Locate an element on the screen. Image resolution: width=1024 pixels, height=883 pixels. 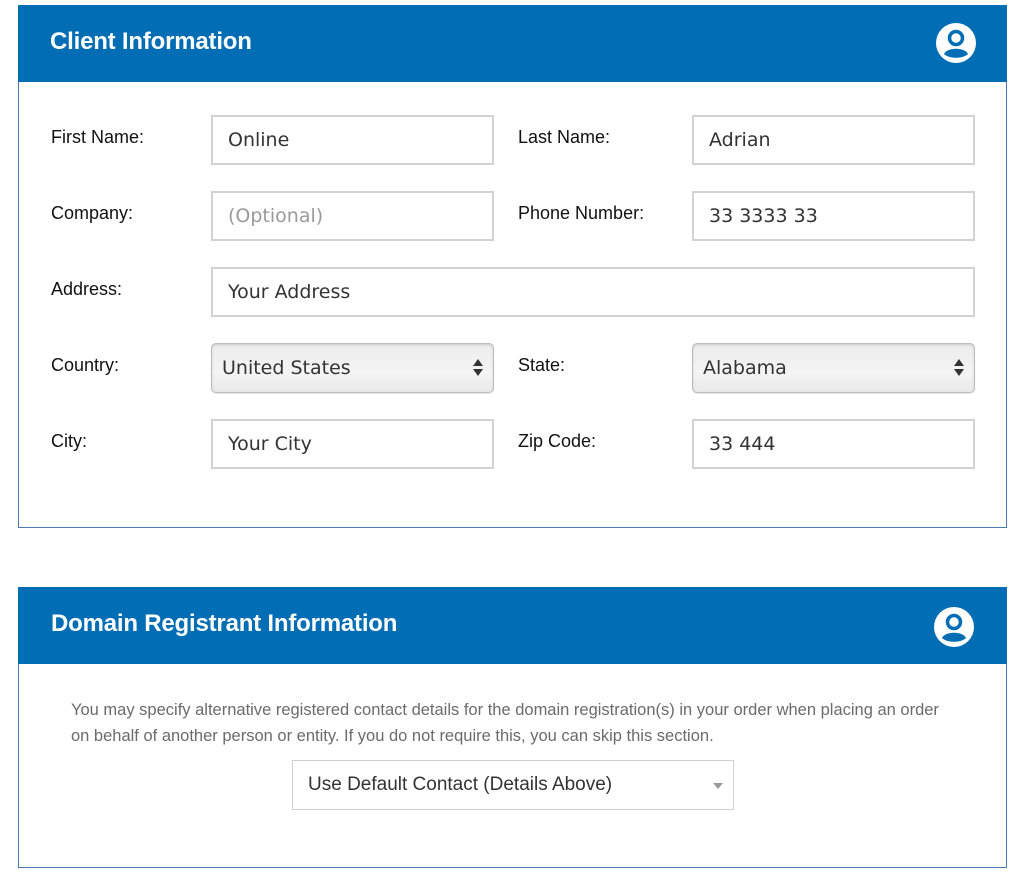
first-name-input: Online is located at coordinates (352, 140).